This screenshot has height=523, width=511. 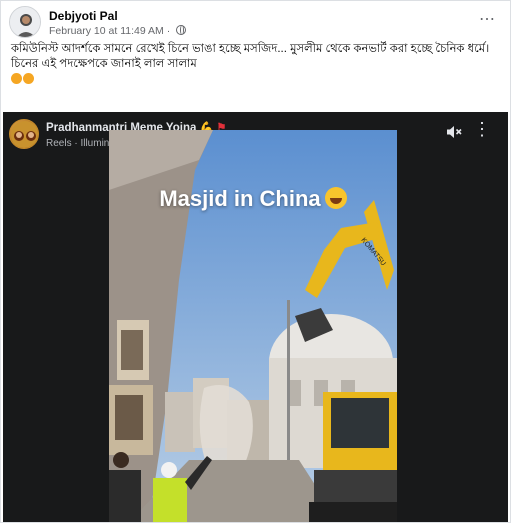 What do you see at coordinates (24, 134) in the screenshot?
I see `page-avatar` at bounding box center [24, 134].